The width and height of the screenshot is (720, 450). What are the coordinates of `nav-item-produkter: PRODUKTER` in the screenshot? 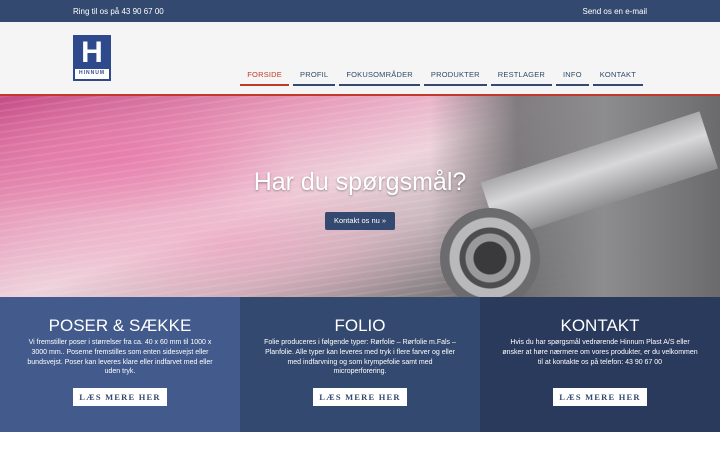 It's located at (455, 78).